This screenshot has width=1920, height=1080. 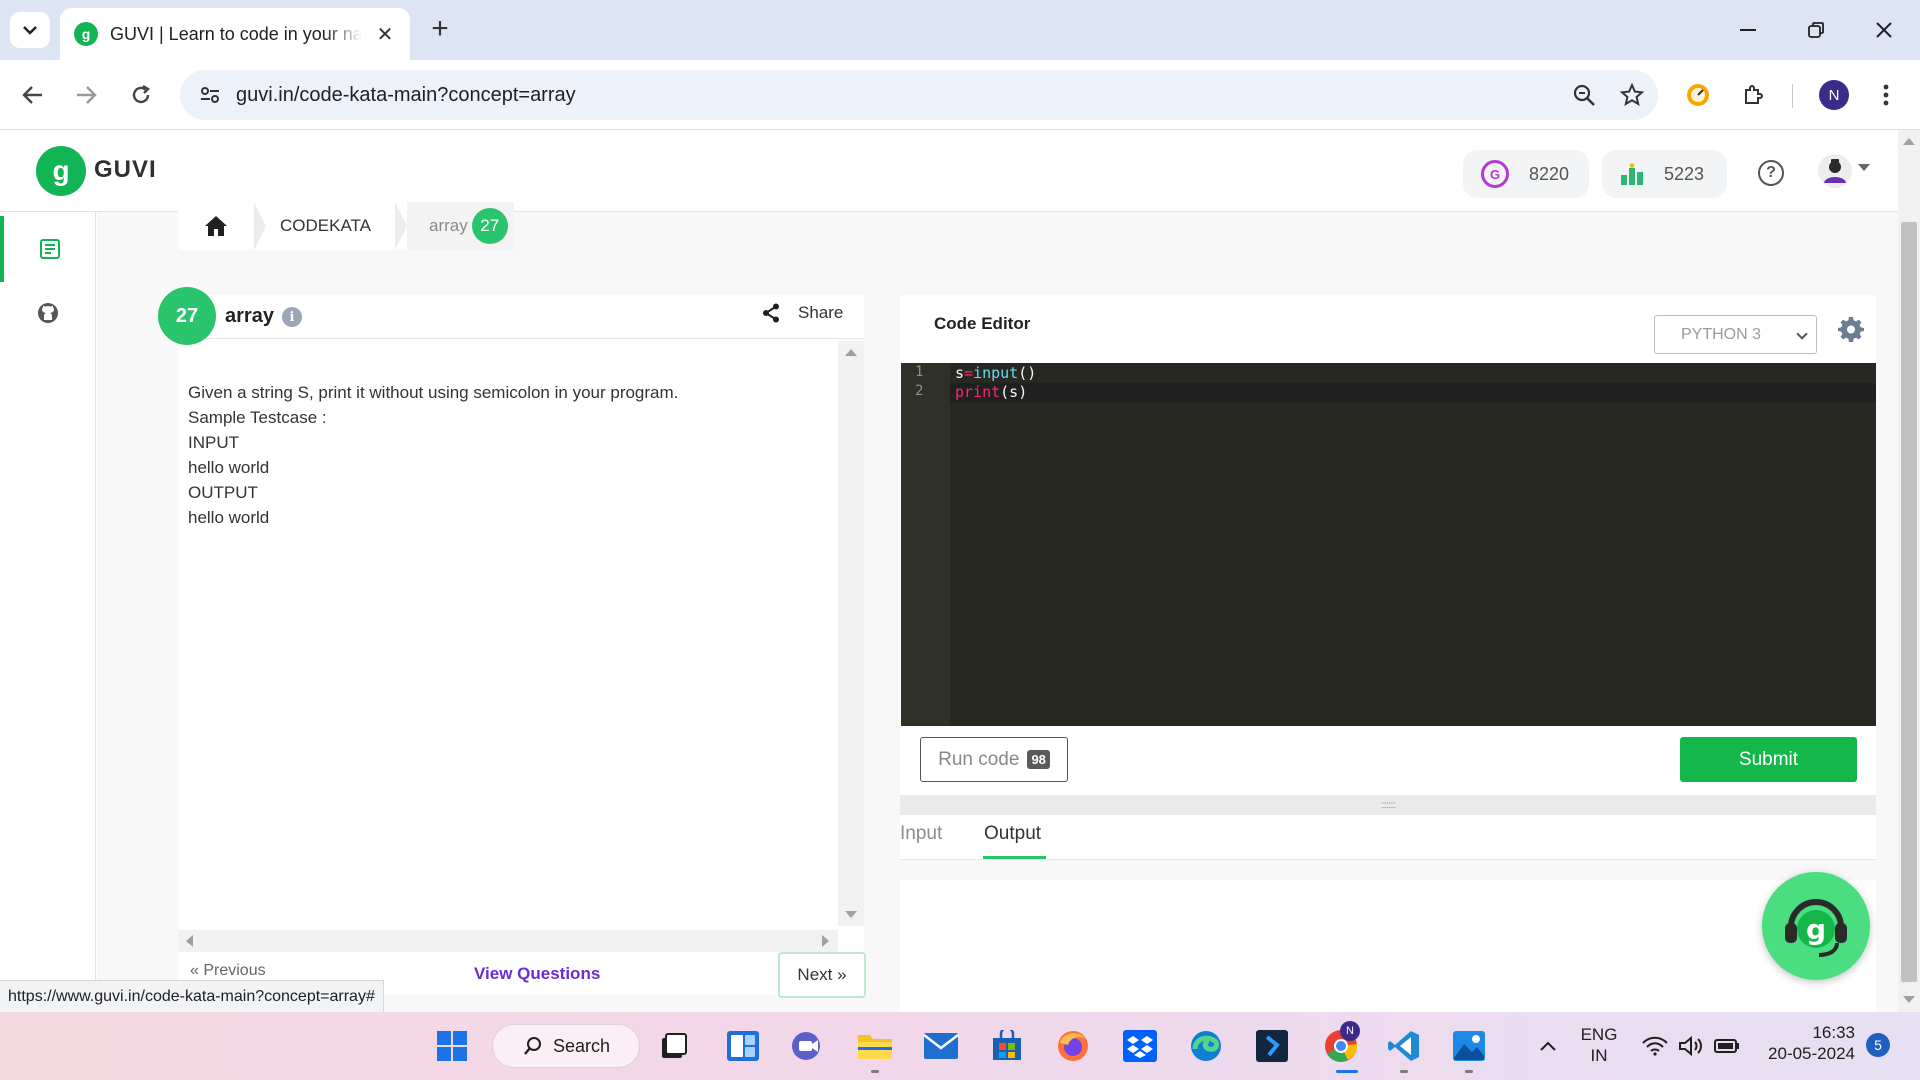 What do you see at coordinates (1792, 96) in the screenshot?
I see `toolbar-divider` at bounding box center [1792, 96].